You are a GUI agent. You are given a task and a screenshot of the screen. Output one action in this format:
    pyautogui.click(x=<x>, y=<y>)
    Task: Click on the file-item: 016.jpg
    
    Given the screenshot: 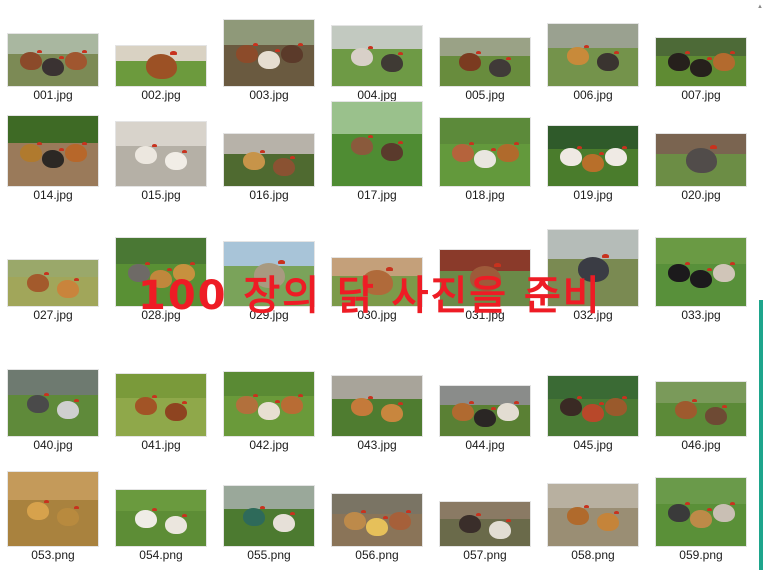 What is the action you would take?
    pyautogui.click(x=269, y=164)
    